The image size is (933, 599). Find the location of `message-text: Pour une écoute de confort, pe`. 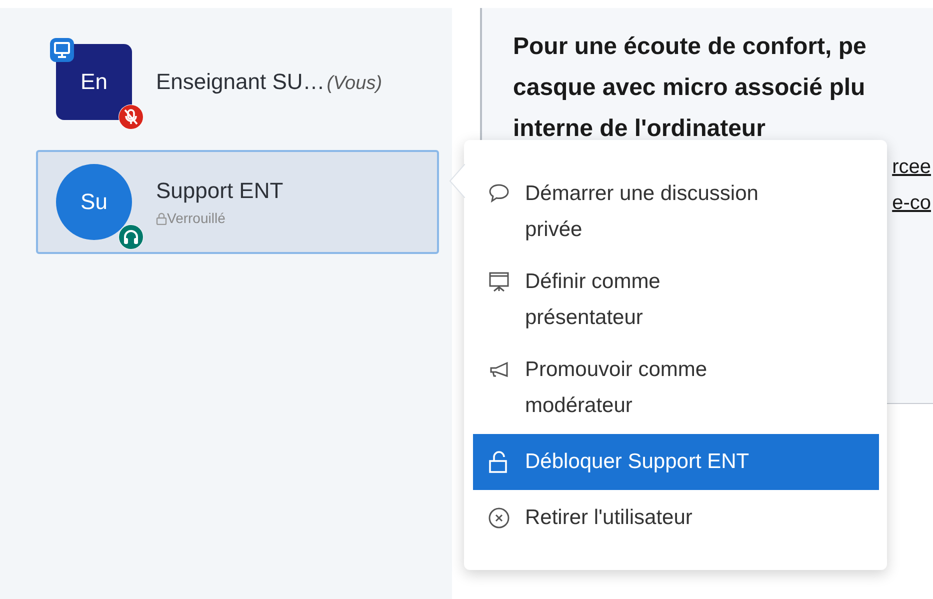

message-text: Pour une écoute de confort, pe is located at coordinates (690, 47).